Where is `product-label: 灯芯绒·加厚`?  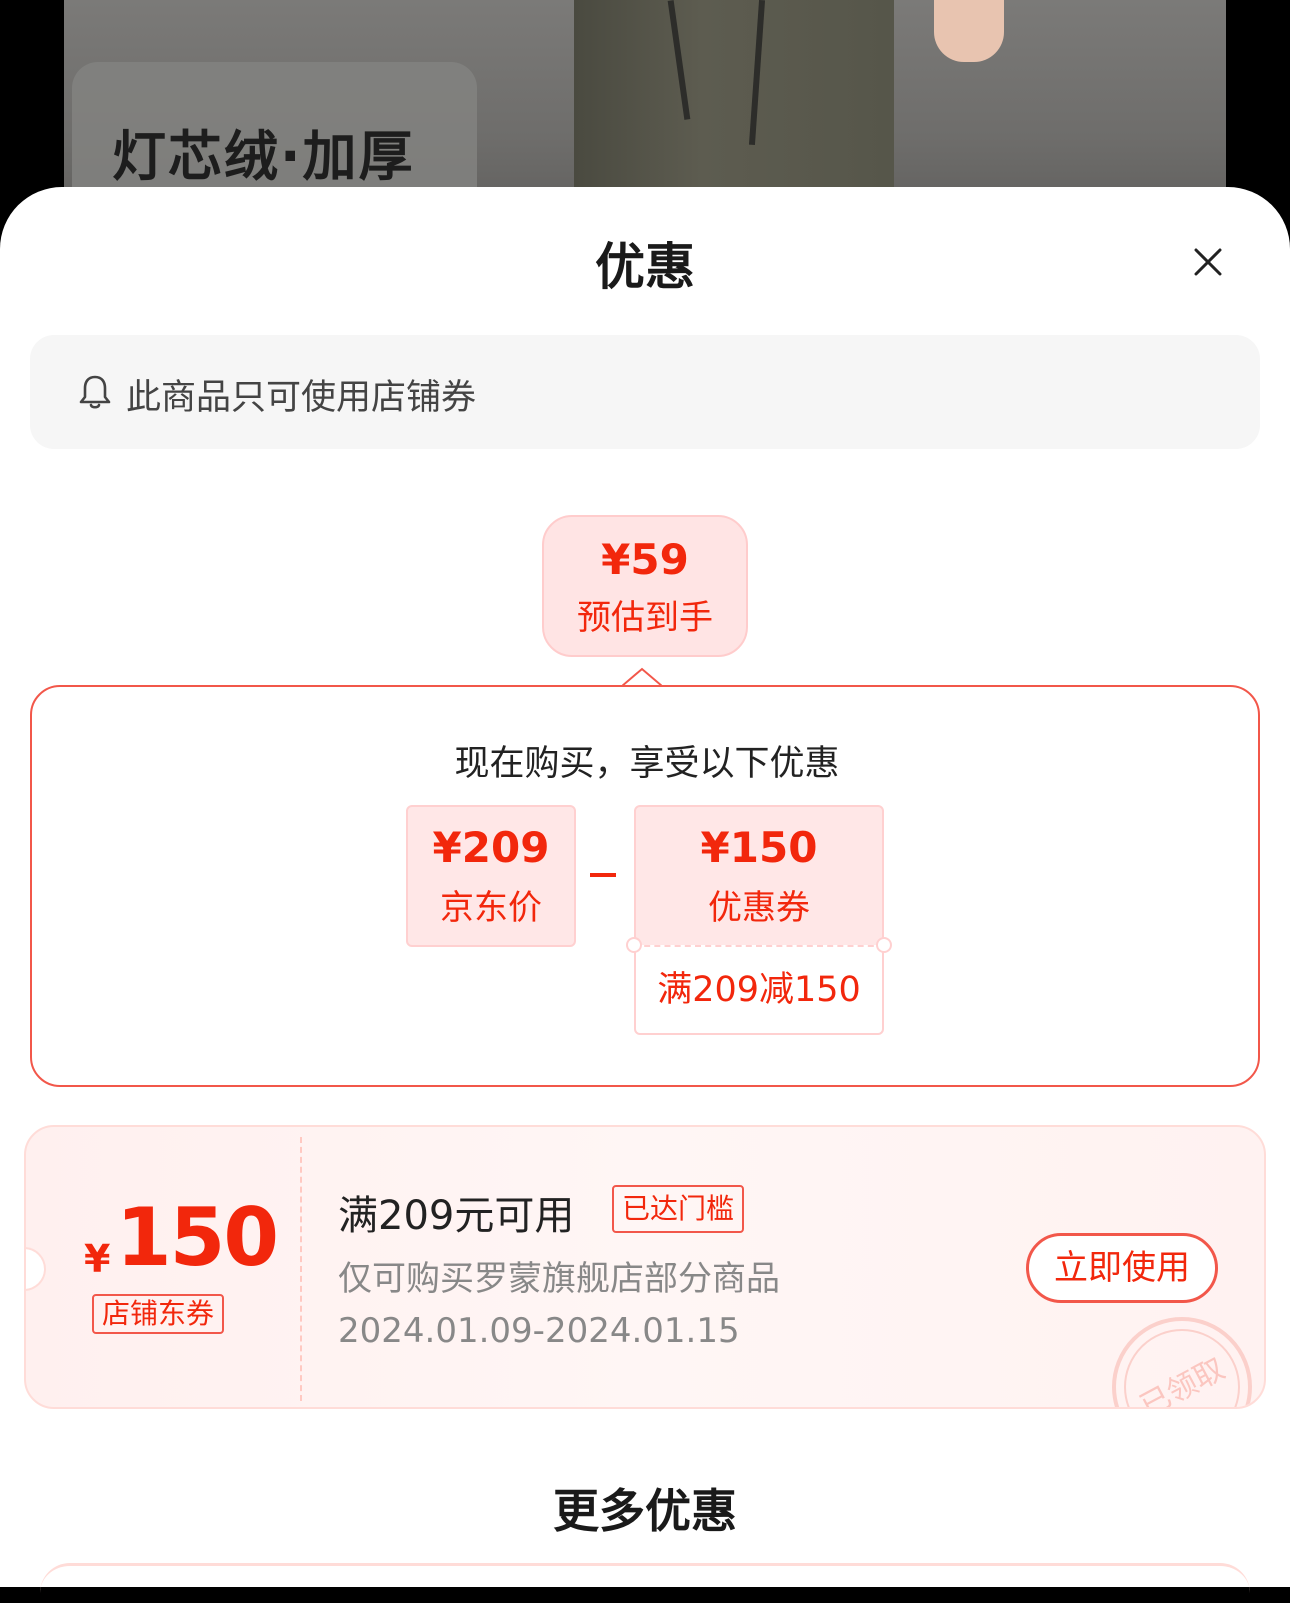
product-label: 灯芯绒·加厚 is located at coordinates (263, 156).